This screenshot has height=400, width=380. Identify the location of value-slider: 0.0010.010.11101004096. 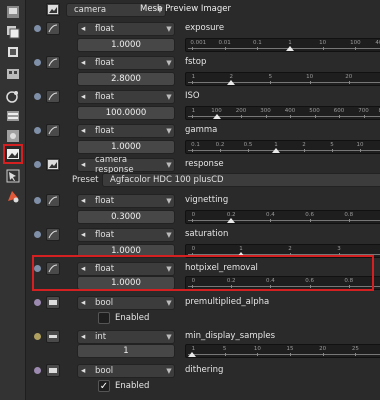
(282, 45).